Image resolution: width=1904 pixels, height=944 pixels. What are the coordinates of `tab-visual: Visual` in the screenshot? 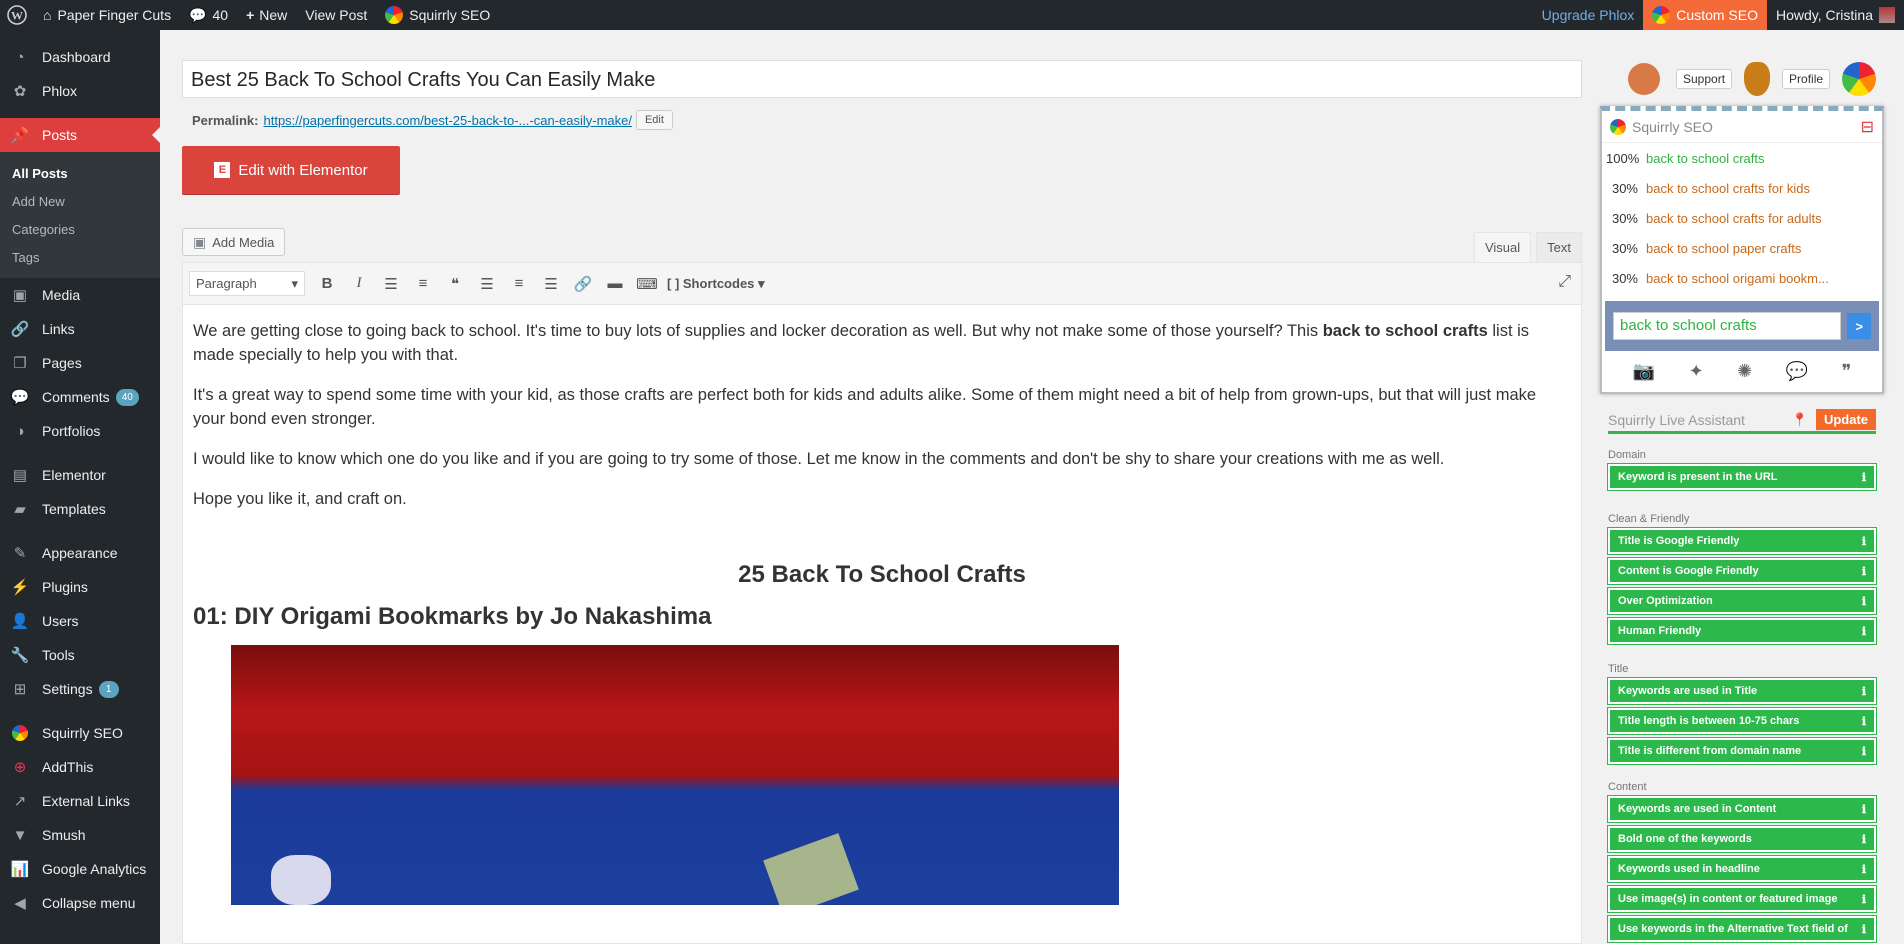 It's located at (1502, 247).